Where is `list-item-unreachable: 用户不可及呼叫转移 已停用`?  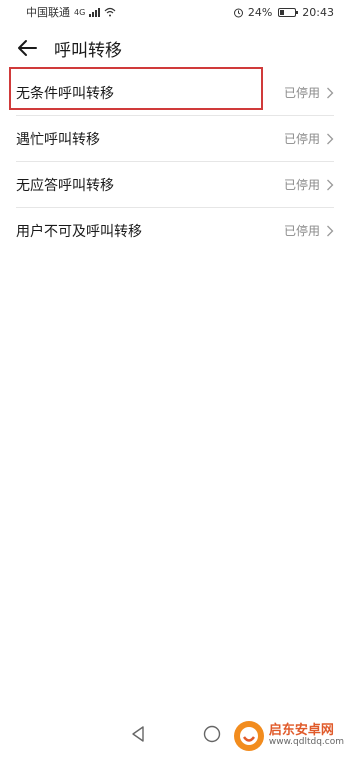
list-item-unreachable: 用户不可及呼叫转移 已停用 is located at coordinates (175, 230).